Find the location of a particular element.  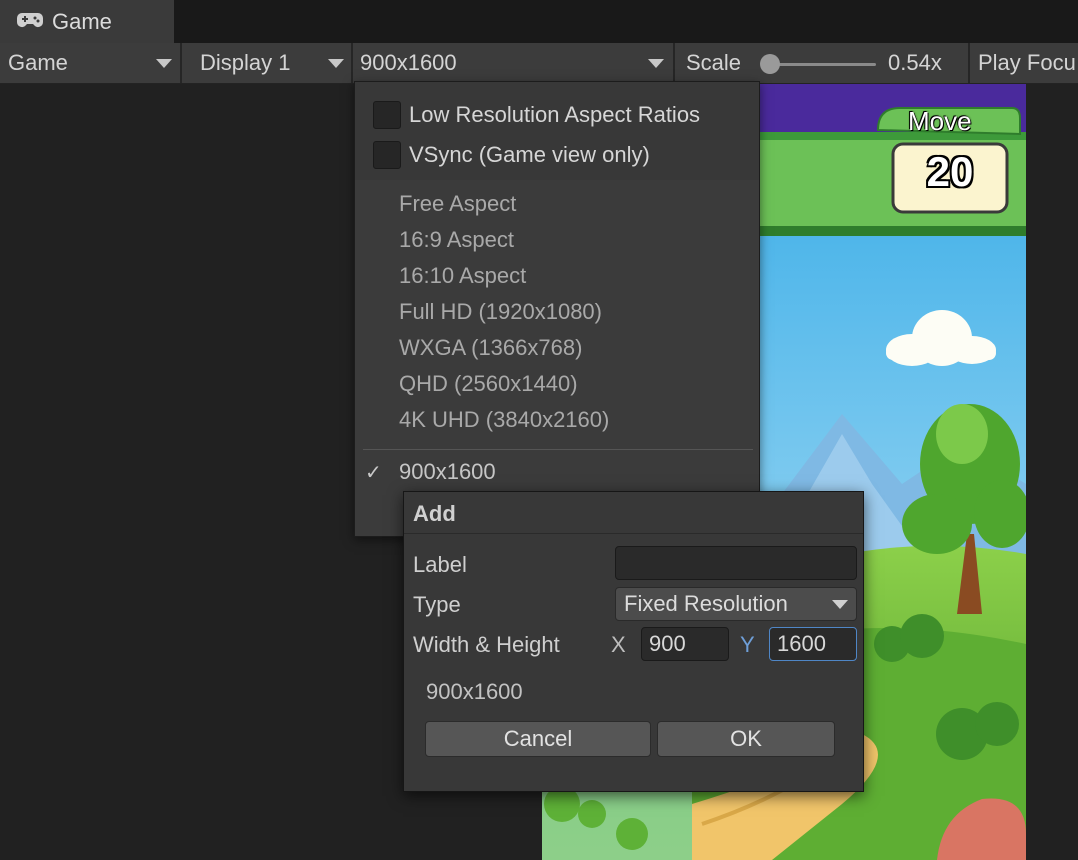

height-input: 1600 is located at coordinates (813, 644).